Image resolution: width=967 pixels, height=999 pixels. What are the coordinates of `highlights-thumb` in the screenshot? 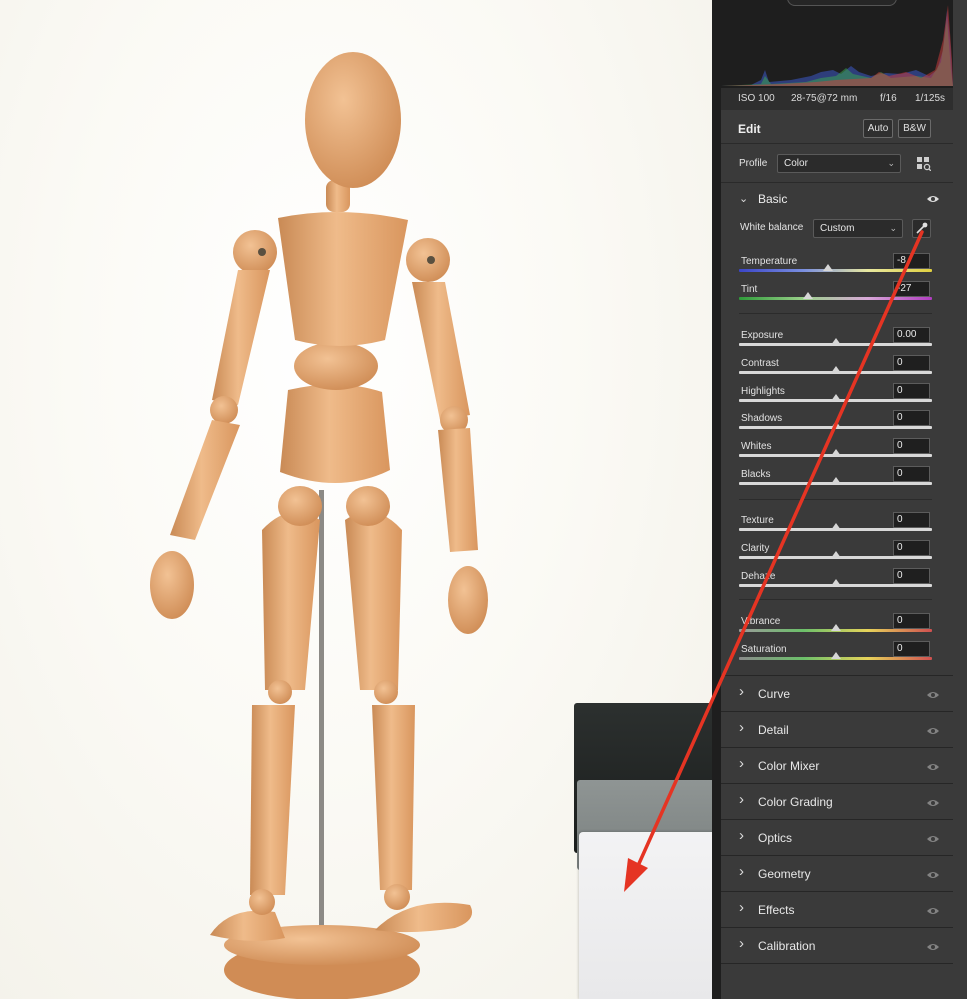 It's located at (835, 397).